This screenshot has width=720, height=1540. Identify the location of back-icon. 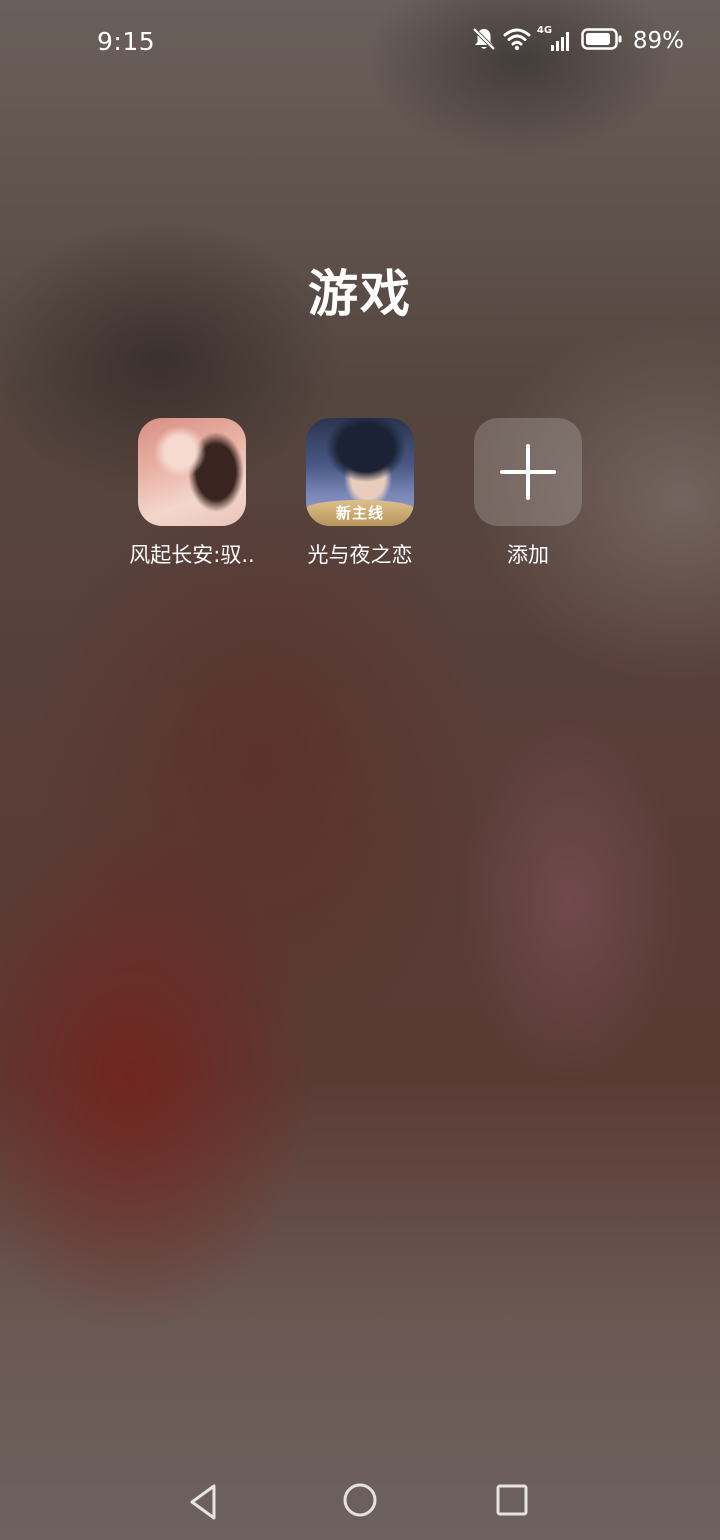
(205, 1502).